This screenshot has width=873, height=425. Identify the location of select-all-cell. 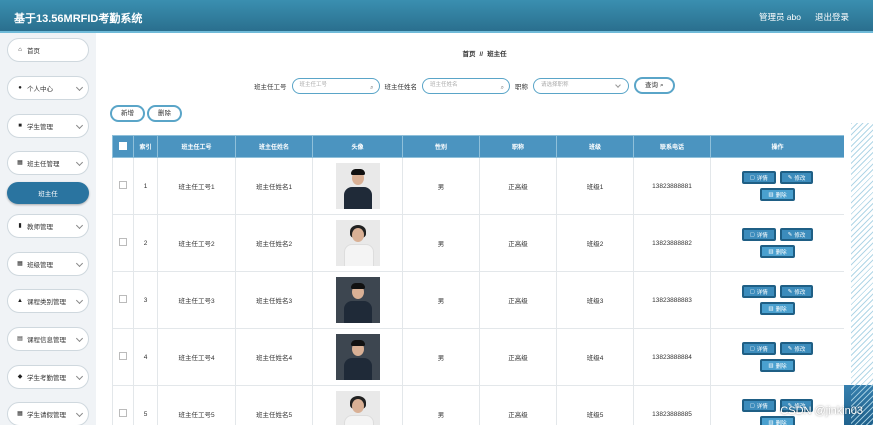
(123, 146).